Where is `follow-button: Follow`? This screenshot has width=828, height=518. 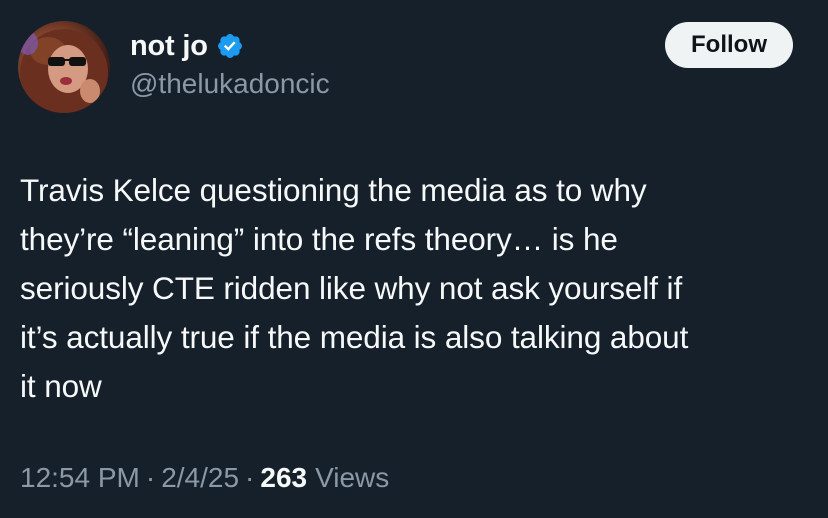 follow-button: Follow is located at coordinates (729, 45).